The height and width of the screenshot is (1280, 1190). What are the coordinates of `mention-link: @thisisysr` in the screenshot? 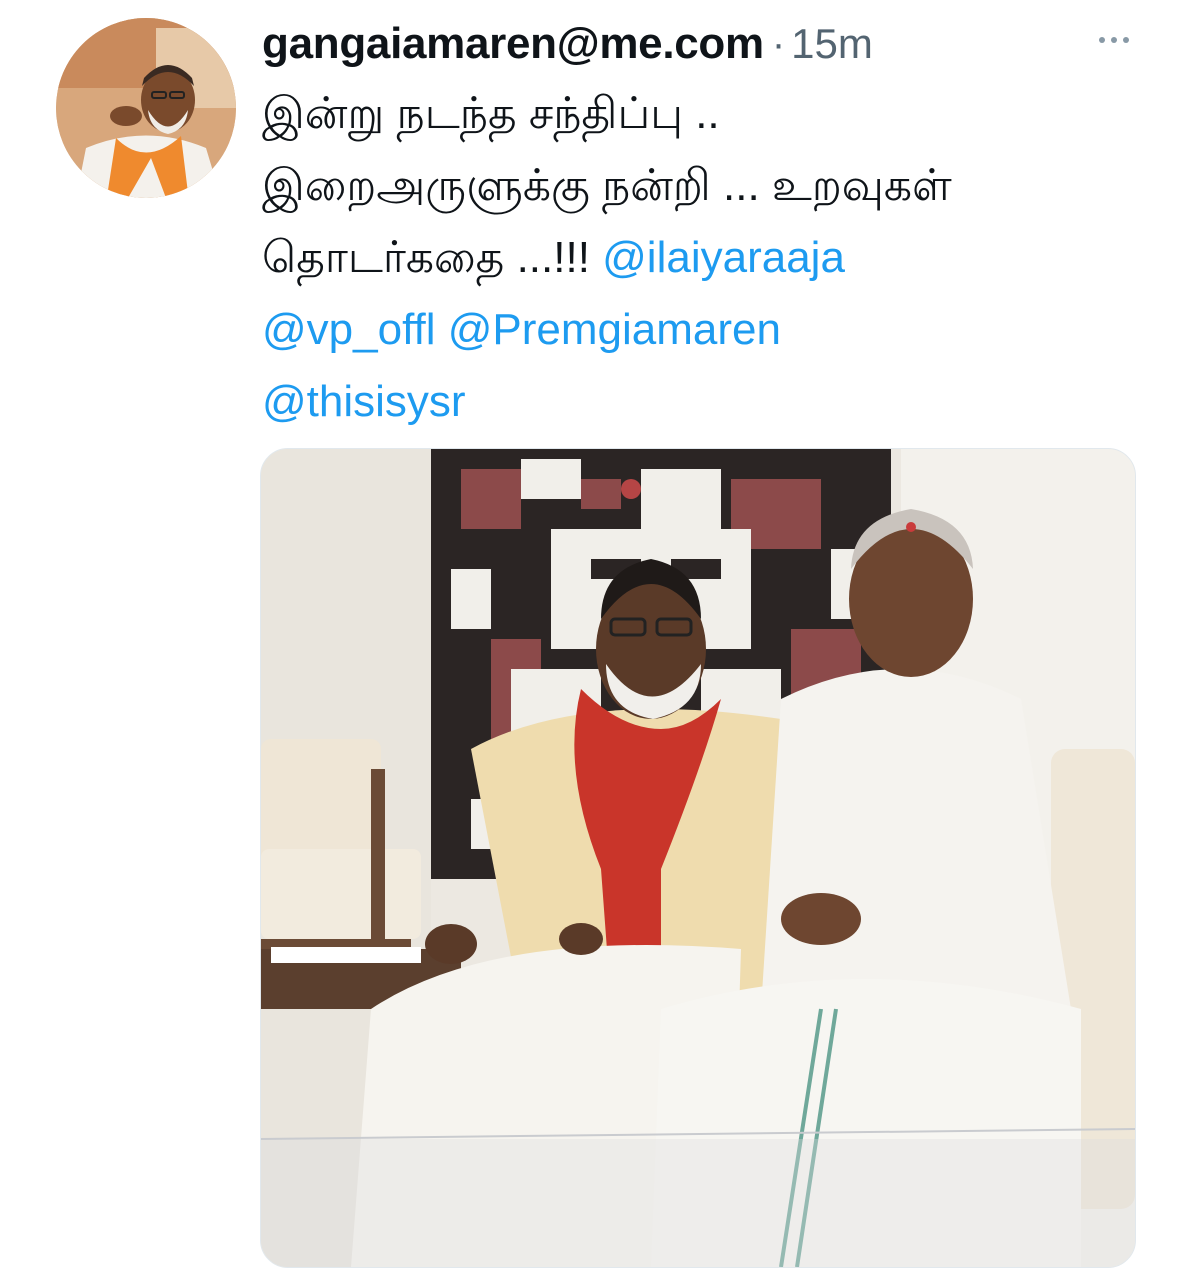 It's located at (364, 401).